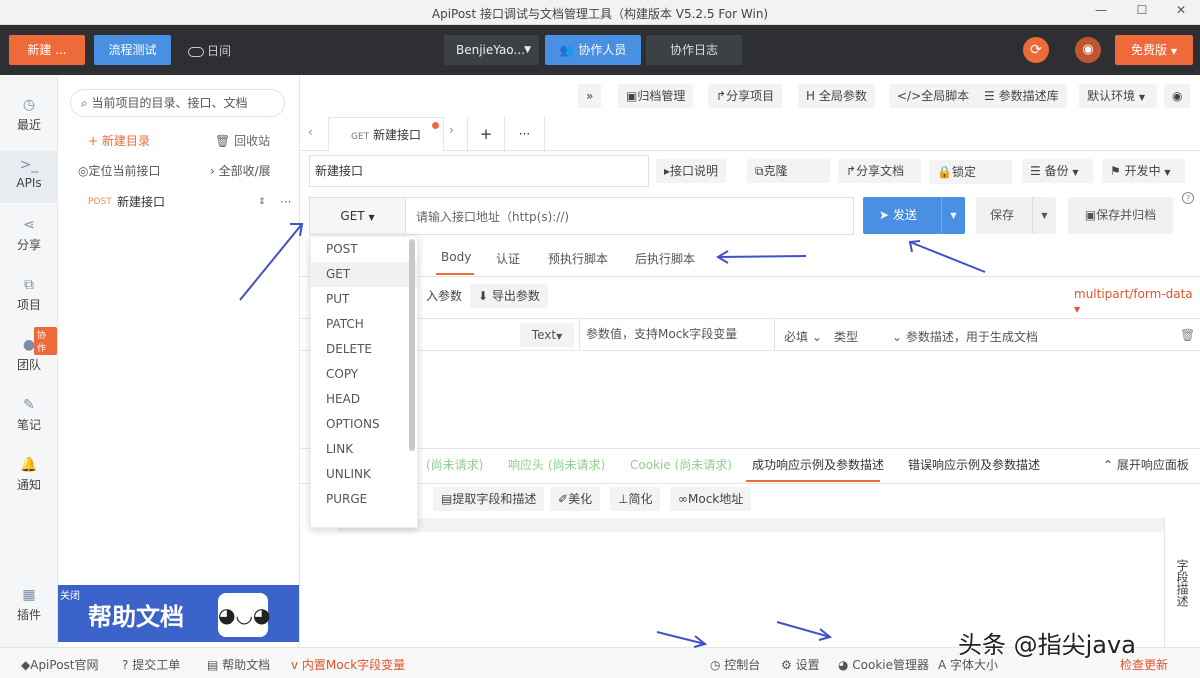 The width and height of the screenshot is (1200, 678). Describe the element at coordinates (271, 262) in the screenshot. I see `arrow-method` at that location.